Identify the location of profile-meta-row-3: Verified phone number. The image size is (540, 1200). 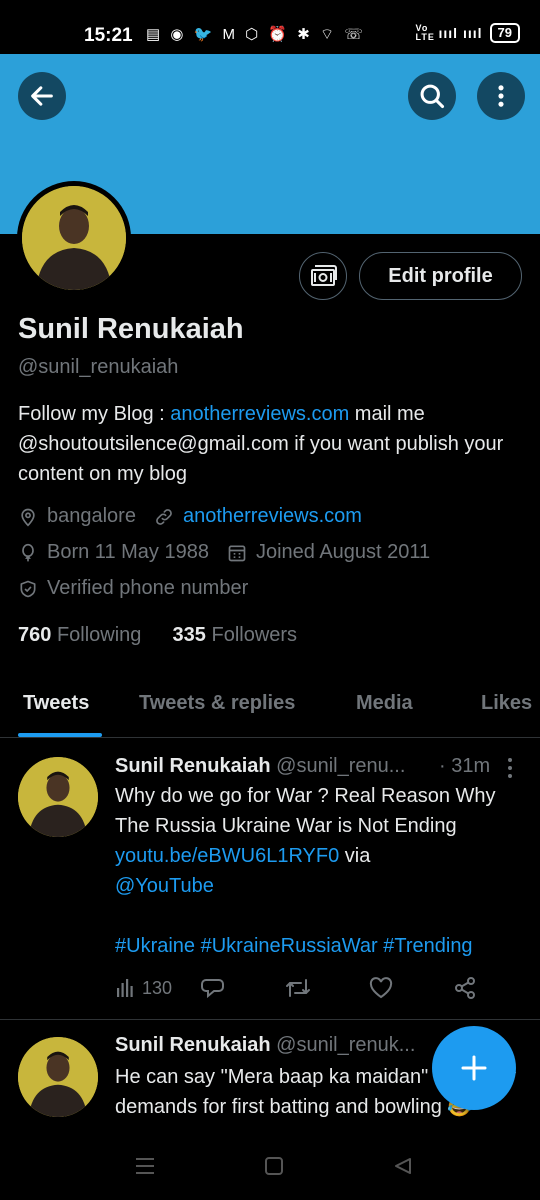
(133, 588).